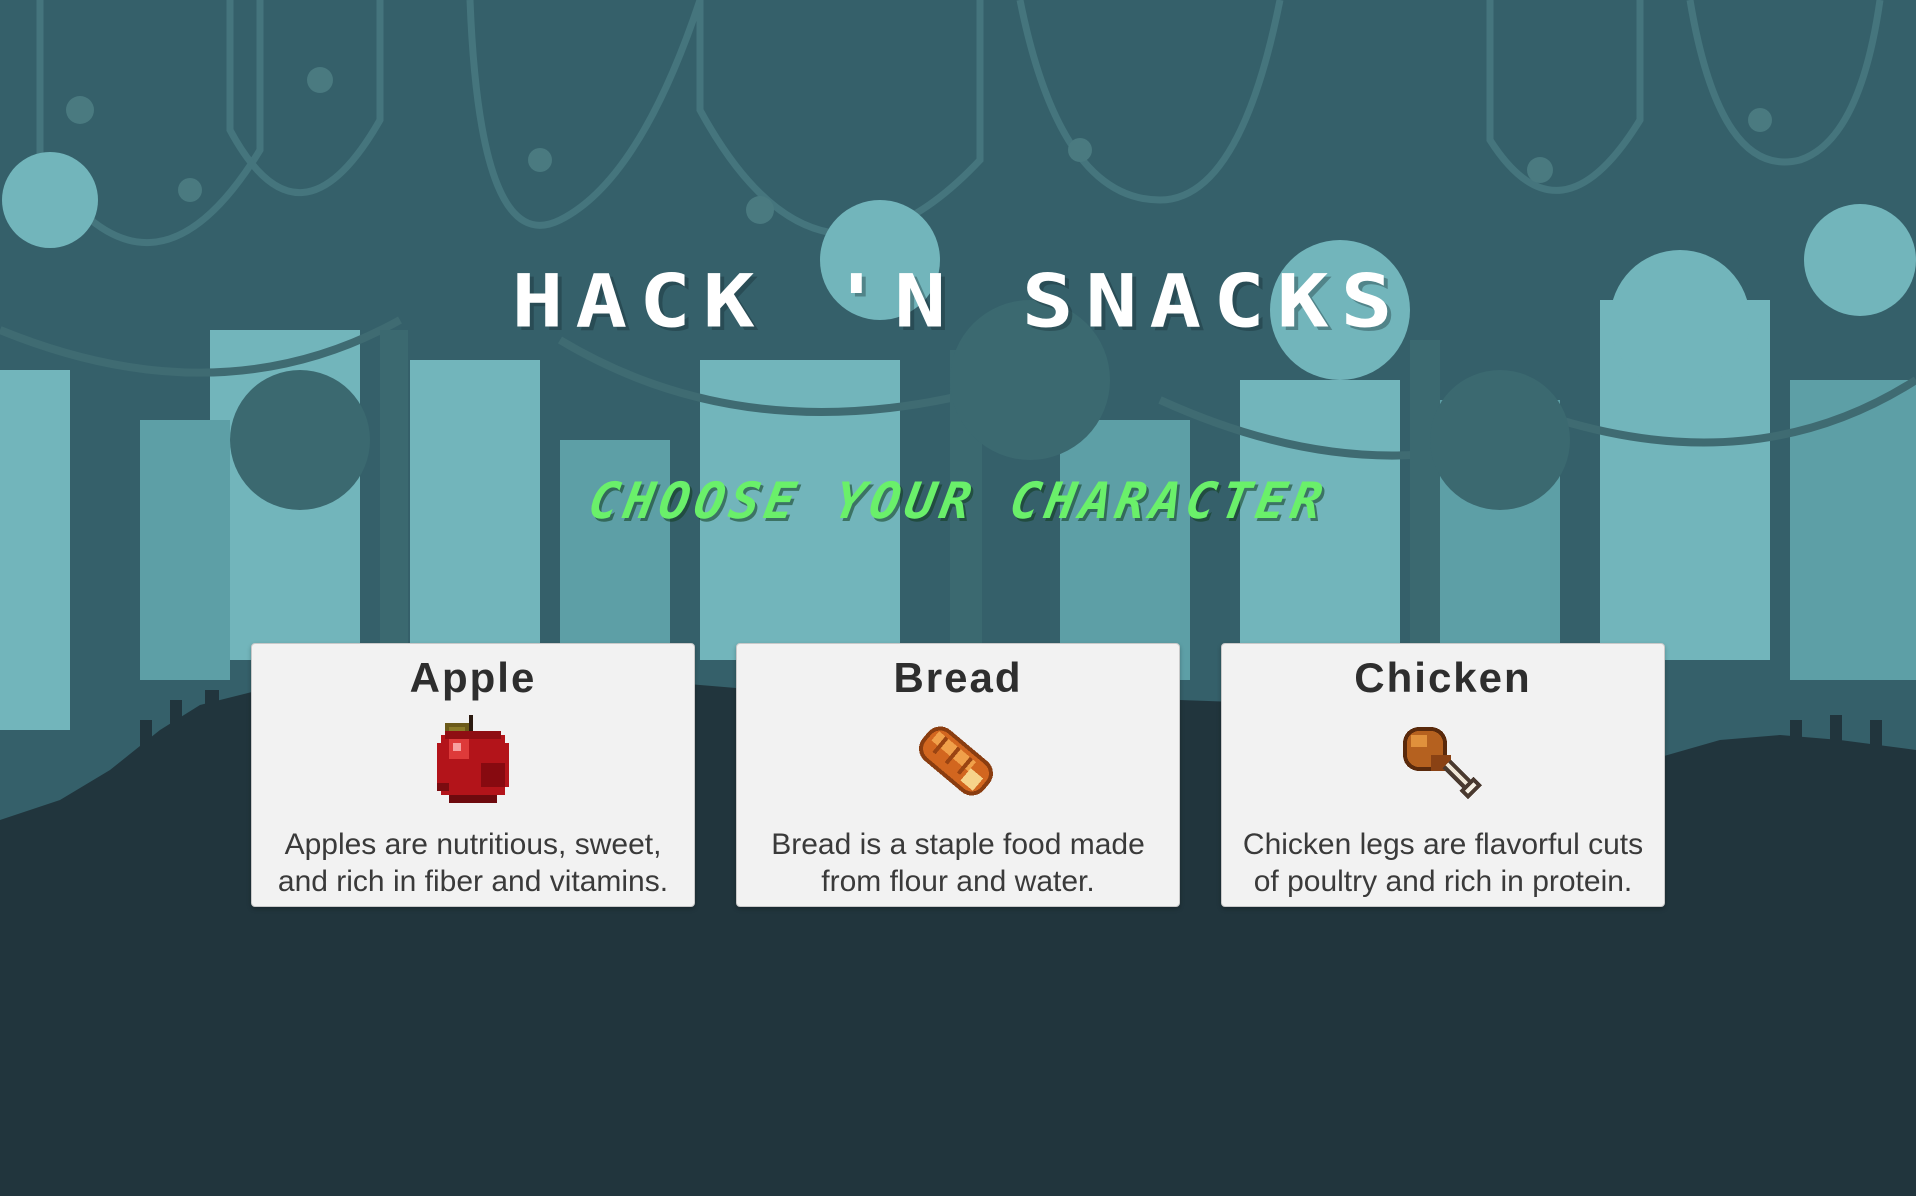 This screenshot has width=1916, height=1196. I want to click on character-name: Bread, so click(958, 677).